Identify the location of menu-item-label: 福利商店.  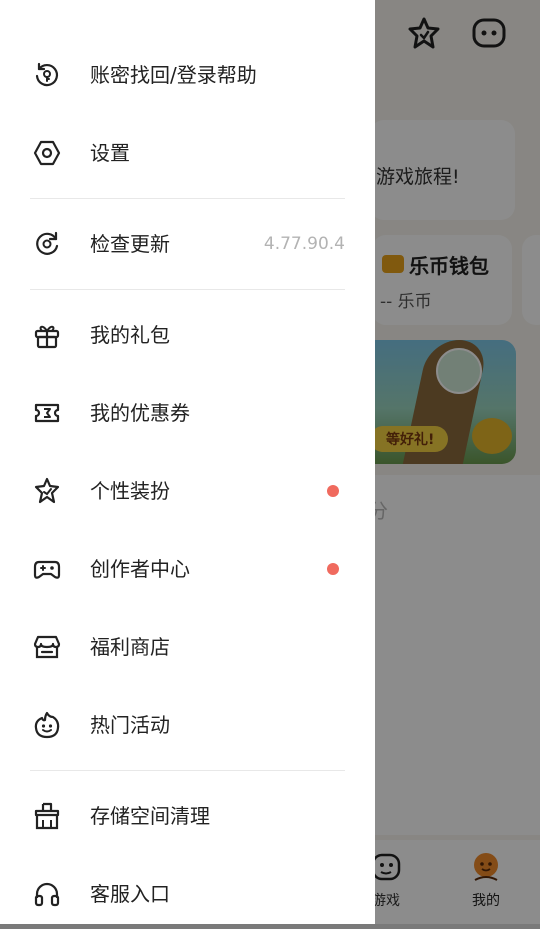
(130, 647).